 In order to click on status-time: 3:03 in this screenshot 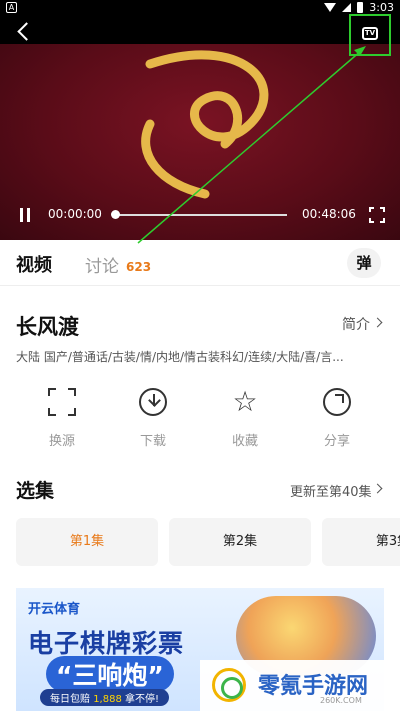, I will do `click(381, 7)`.